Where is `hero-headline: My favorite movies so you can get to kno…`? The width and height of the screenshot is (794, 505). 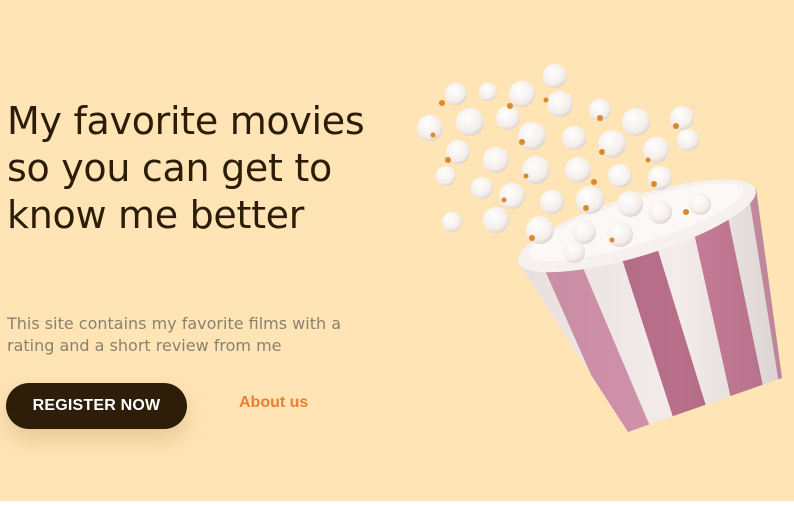 hero-headline: My favorite movies so you can get to kno… is located at coordinates (186, 168).